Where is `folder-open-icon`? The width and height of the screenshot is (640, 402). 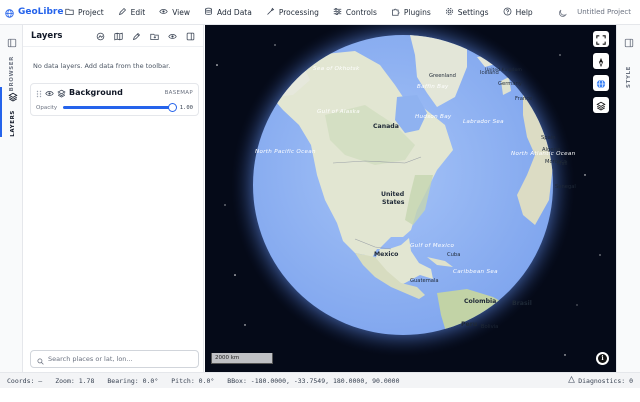
folder-open-icon is located at coordinates (154, 35).